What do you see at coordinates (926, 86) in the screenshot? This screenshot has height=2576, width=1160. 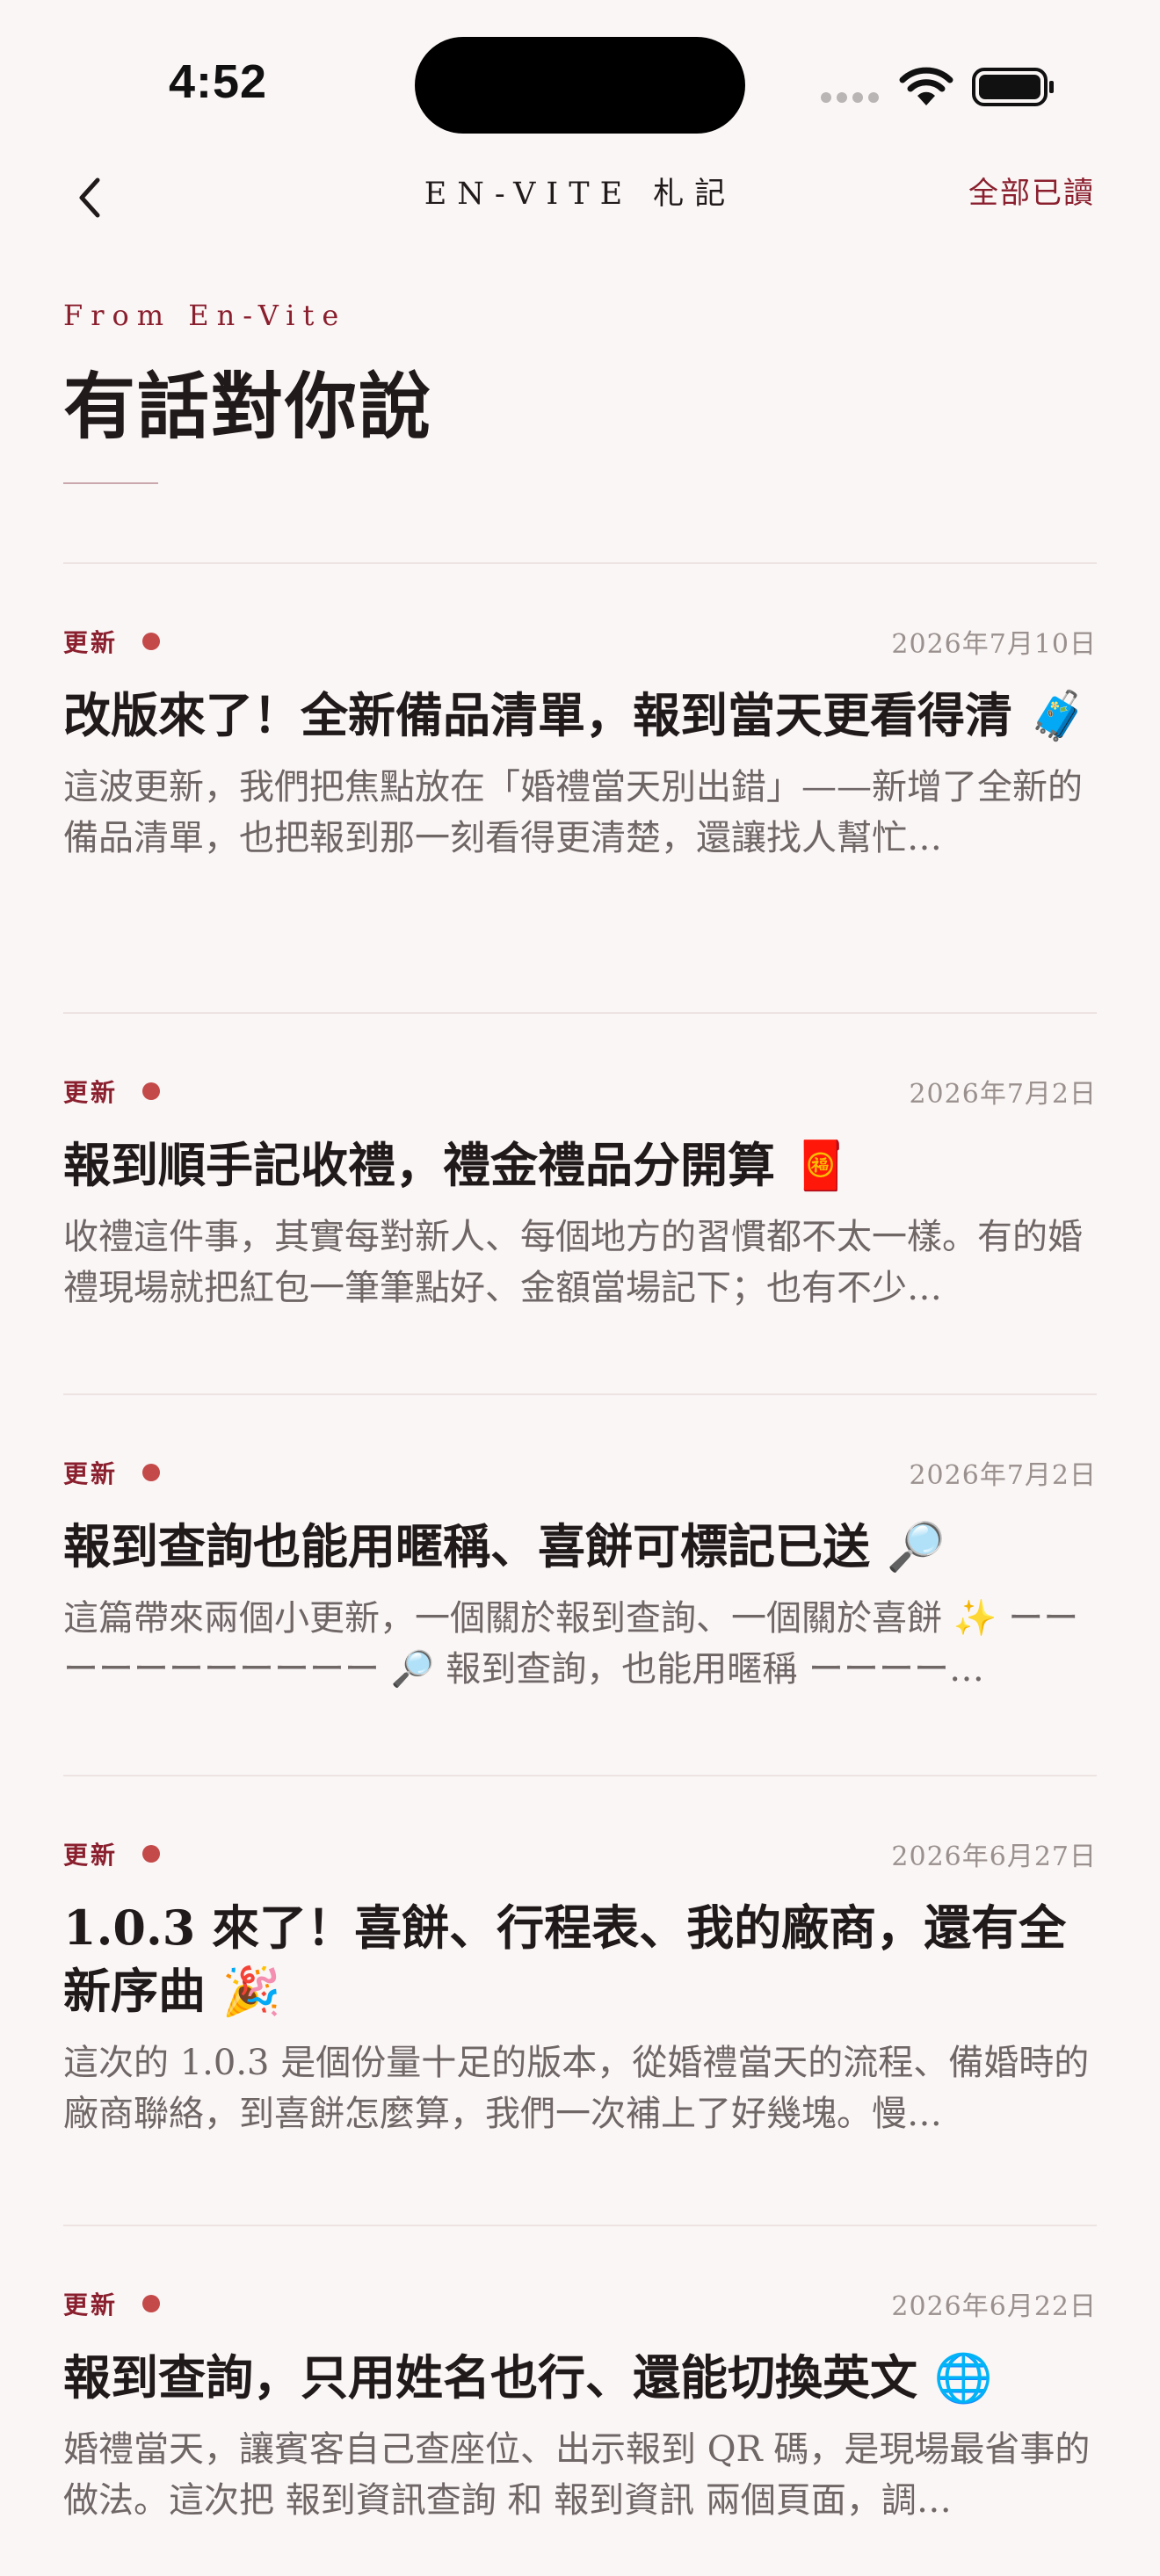 I see `wifi-icon` at bounding box center [926, 86].